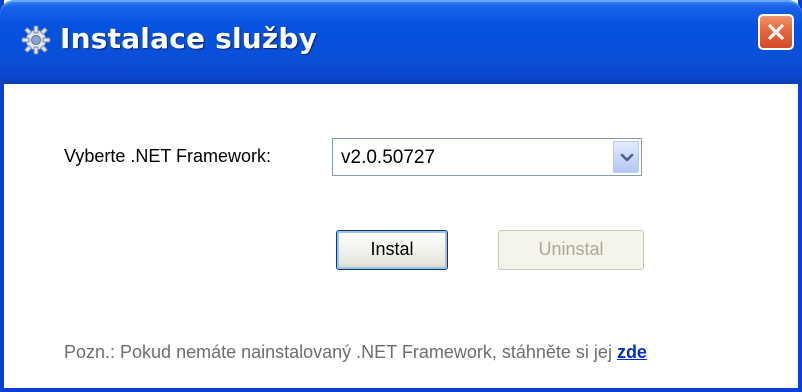  I want to click on framework-select: v2.0.50727, so click(487, 157).